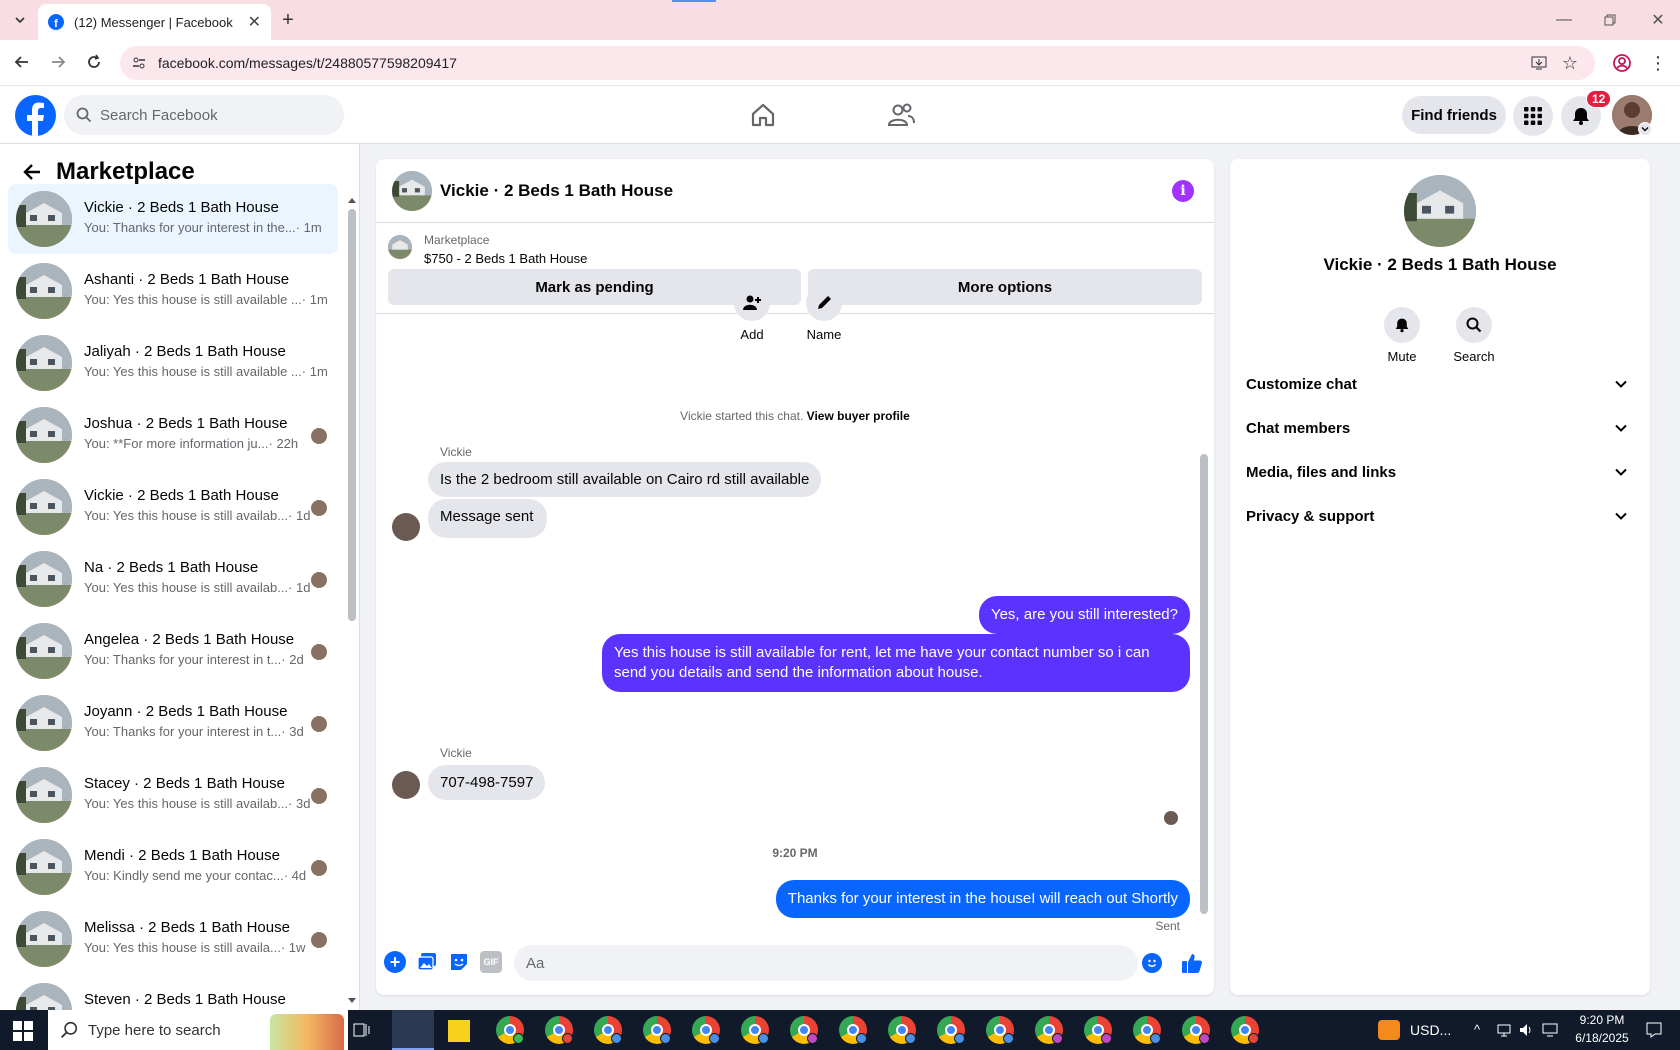  Describe the element at coordinates (1602, 1020) in the screenshot. I see `clock-time: 9:20 PM` at that location.